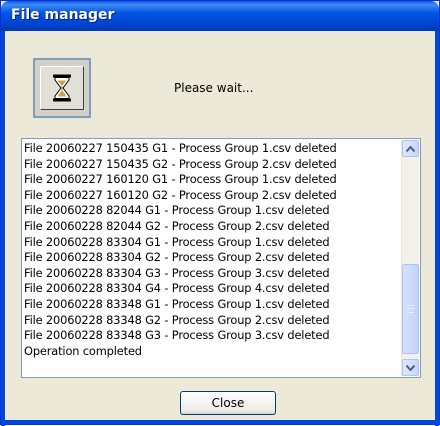 The image size is (440, 426). I want to click on window-frame-left, so click(3, 228).